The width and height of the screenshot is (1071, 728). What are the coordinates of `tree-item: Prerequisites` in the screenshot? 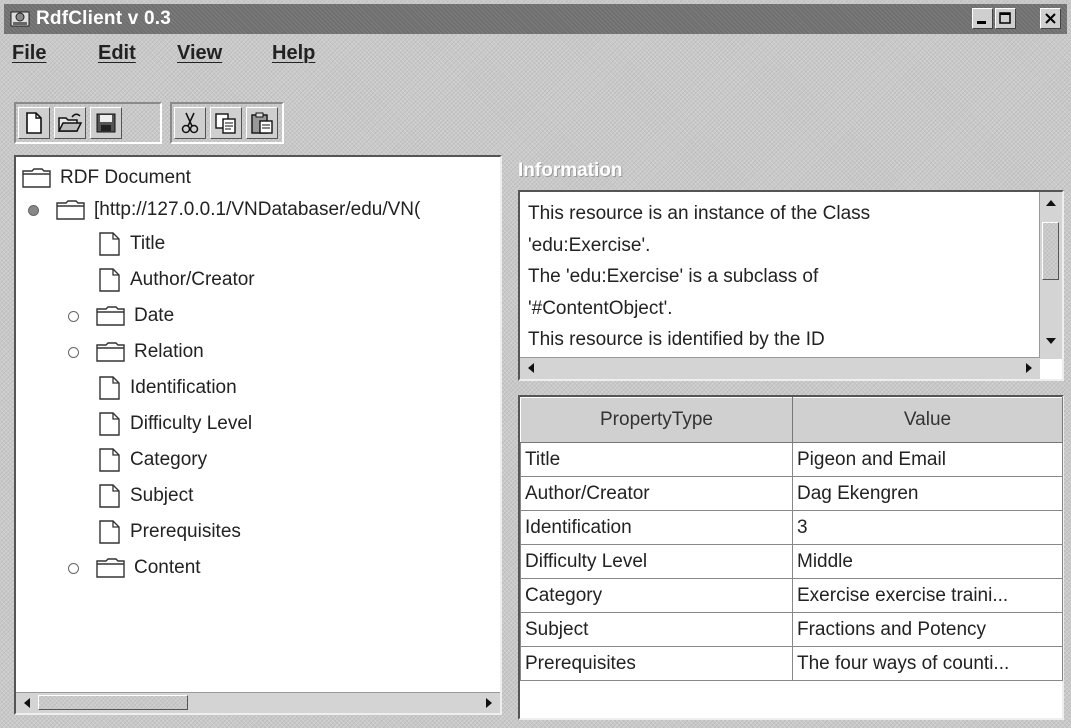 It's located at (169, 532).